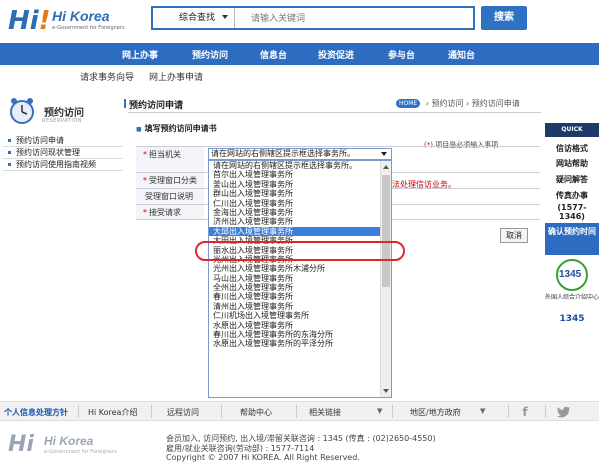  I want to click on nav-item-investment: 投资促进, so click(336, 54).